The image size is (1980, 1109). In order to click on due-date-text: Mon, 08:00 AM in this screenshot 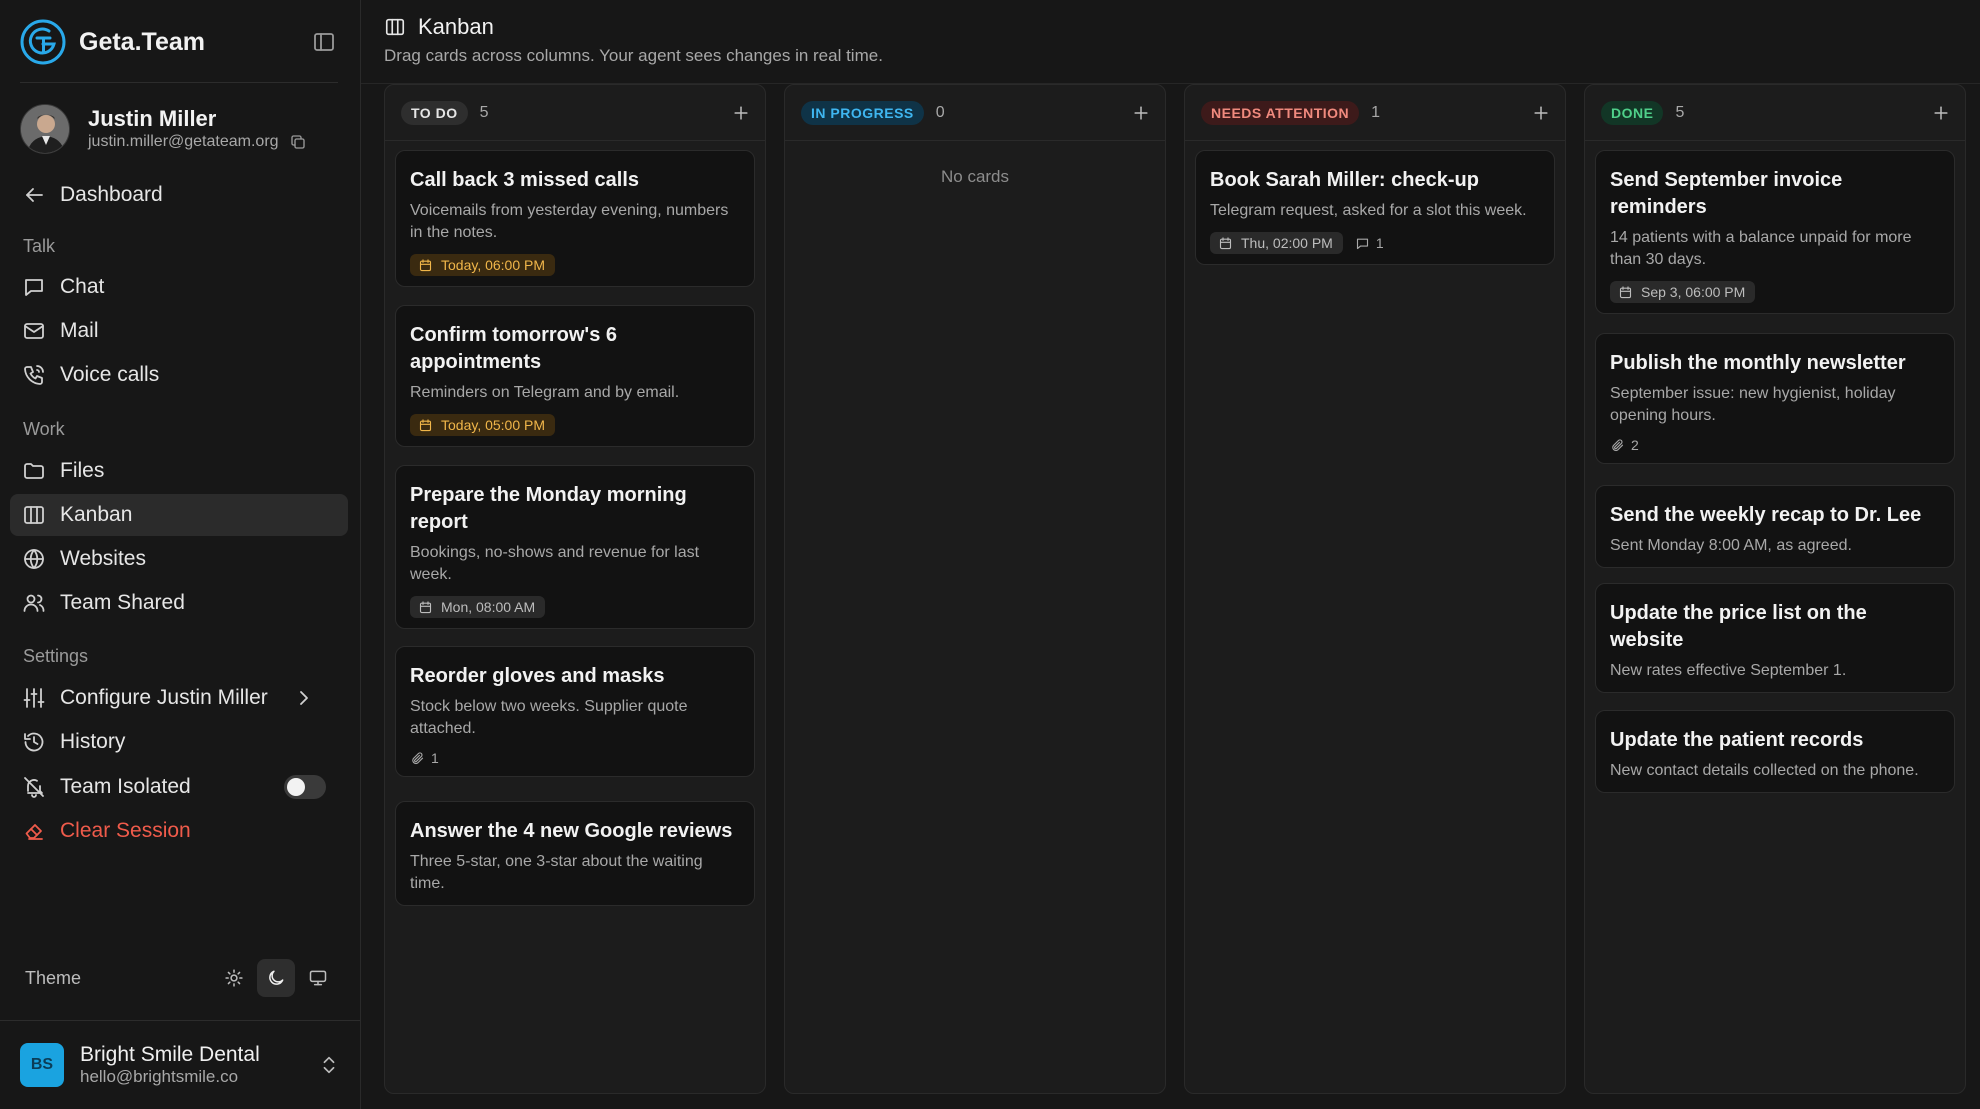, I will do `click(488, 607)`.